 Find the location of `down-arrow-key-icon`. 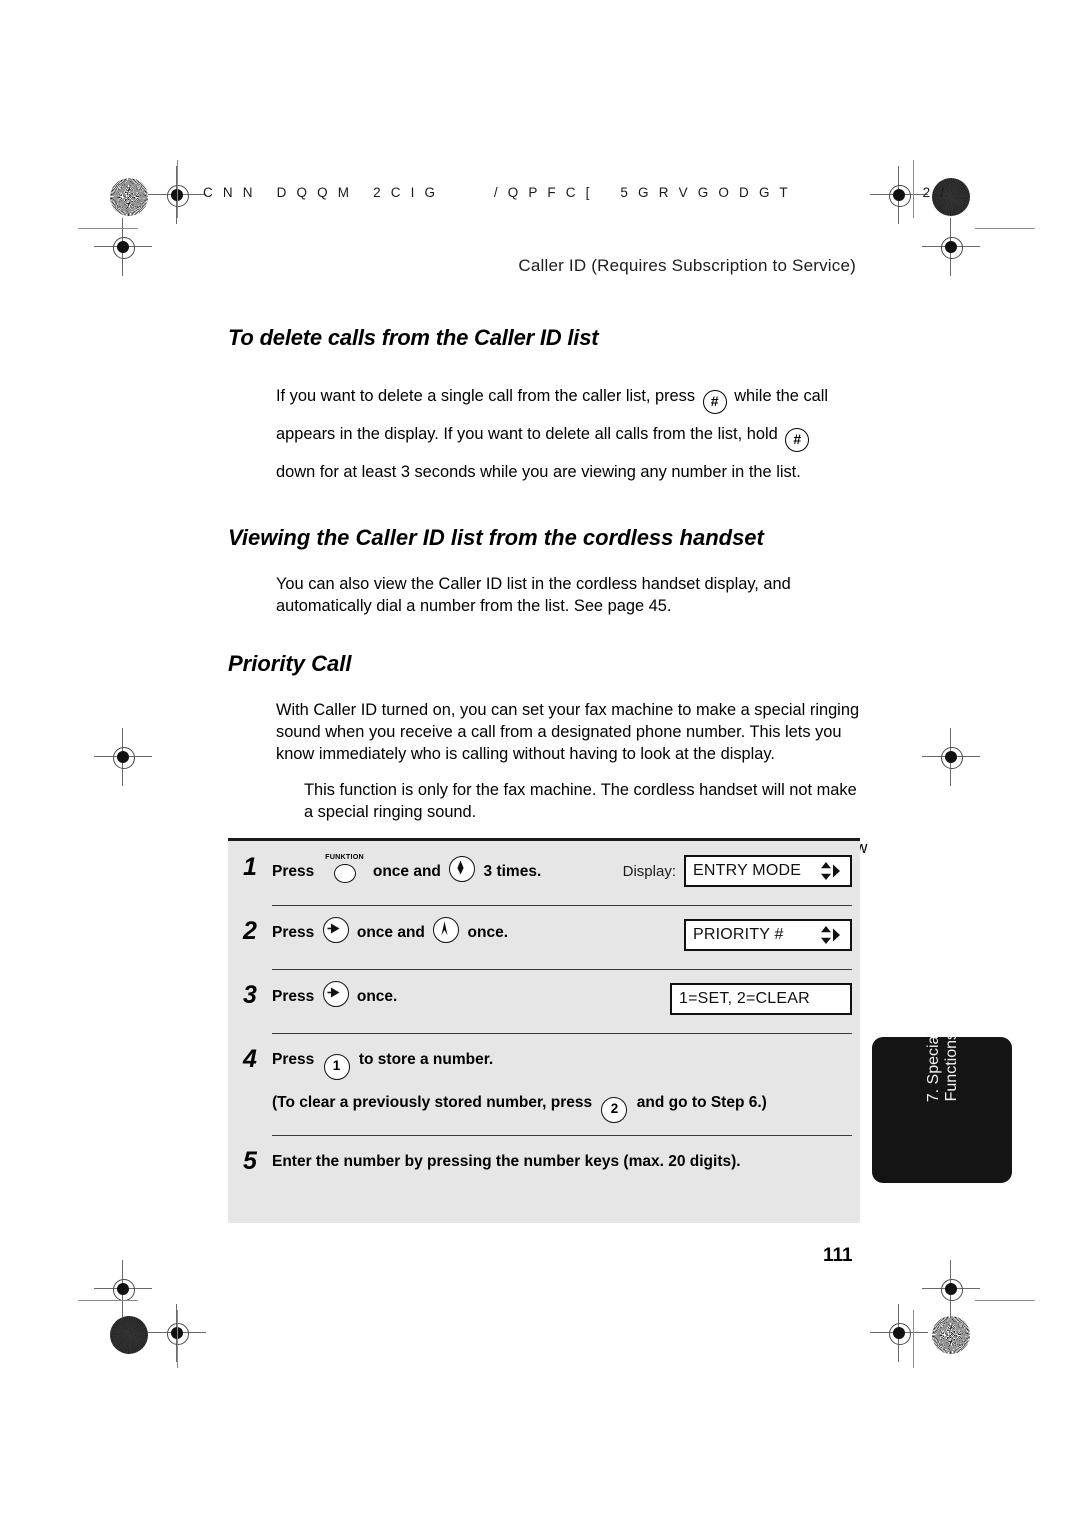

down-arrow-key-icon is located at coordinates (462, 869).